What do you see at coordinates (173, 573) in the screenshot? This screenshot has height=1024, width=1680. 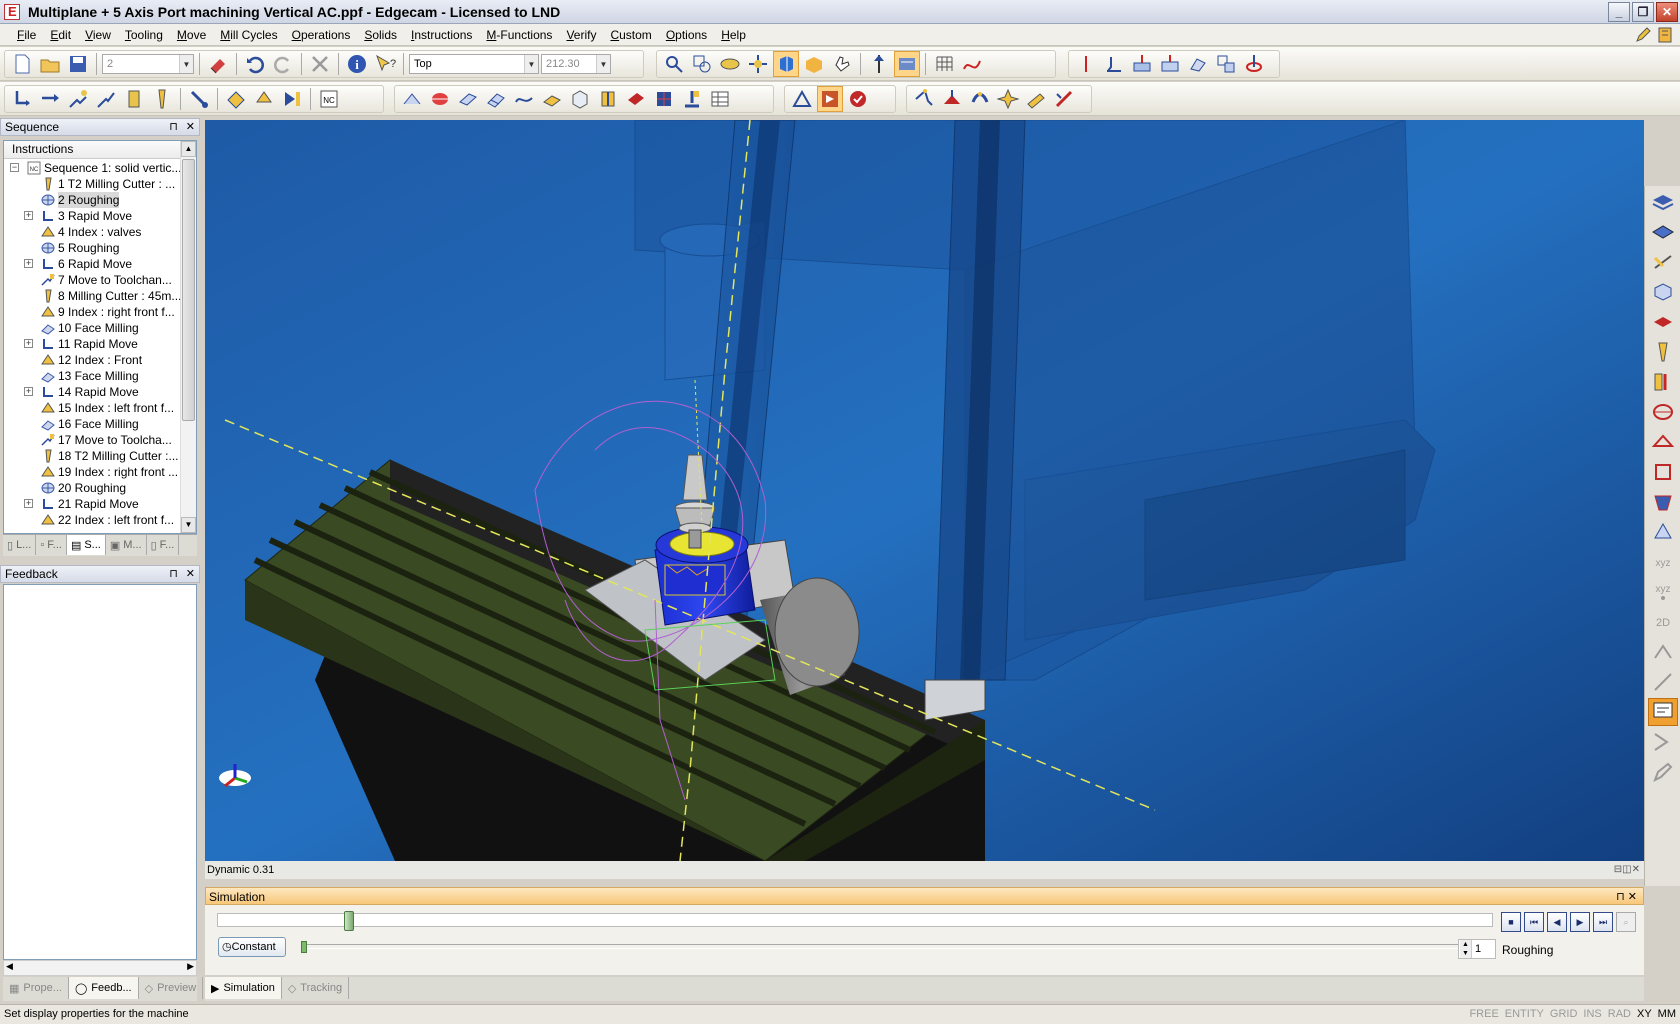 I see `feedback-pin-icon: ⊓` at bounding box center [173, 573].